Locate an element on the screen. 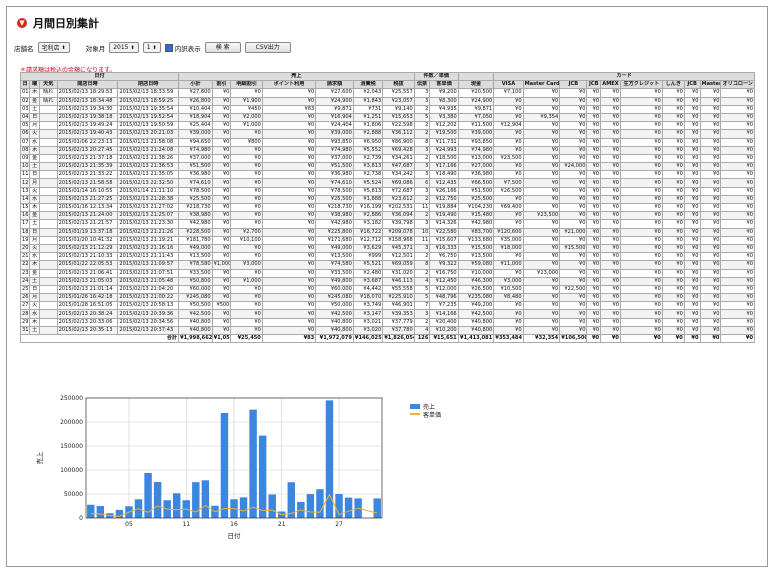 The width and height of the screenshot is (776, 575). tax-breakdown-checkbox: 内訳表示 is located at coordinates (182, 48).